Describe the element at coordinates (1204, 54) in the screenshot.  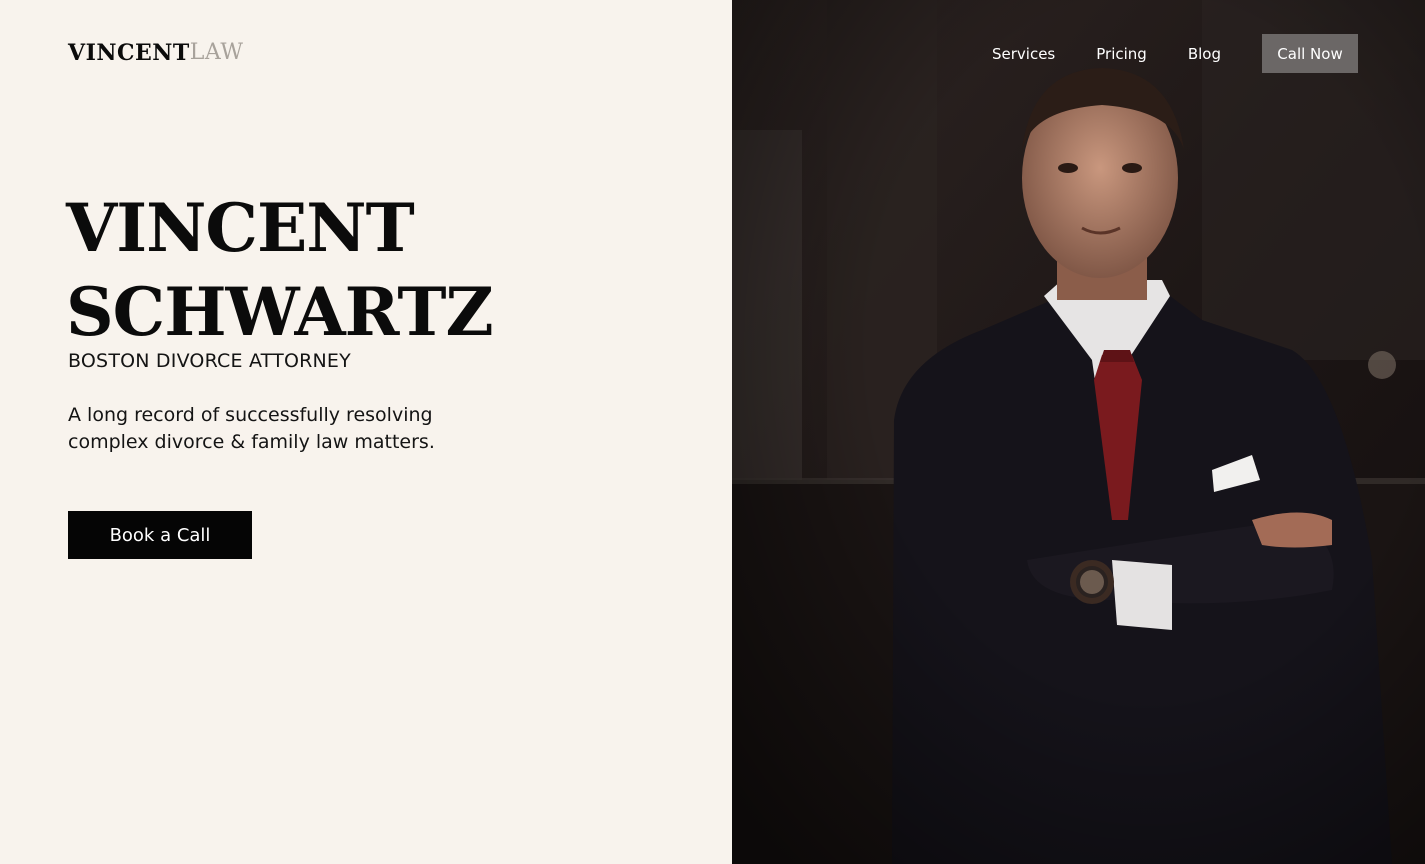
I see `nav-item-blog: Blog` at that location.